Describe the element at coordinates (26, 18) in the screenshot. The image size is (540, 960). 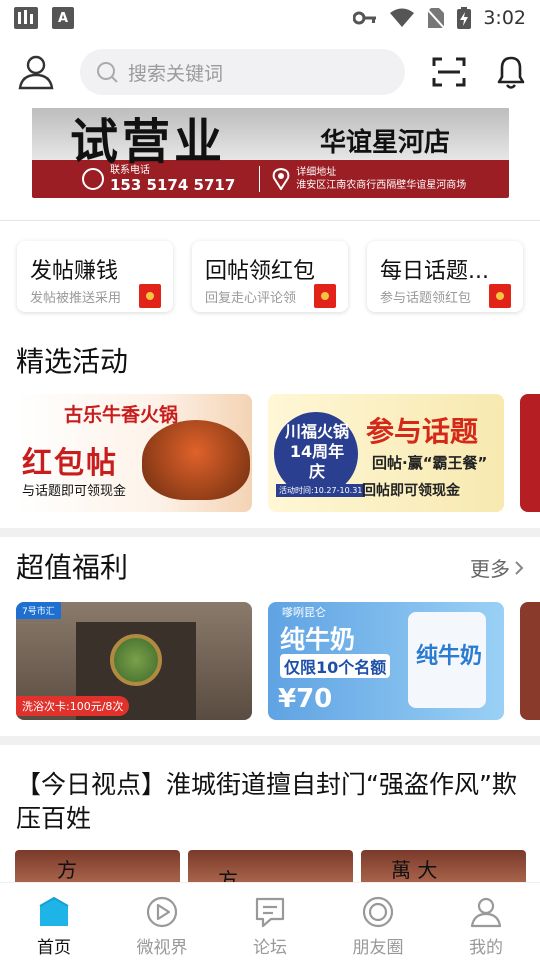
I see `signal-bars-icon` at that location.